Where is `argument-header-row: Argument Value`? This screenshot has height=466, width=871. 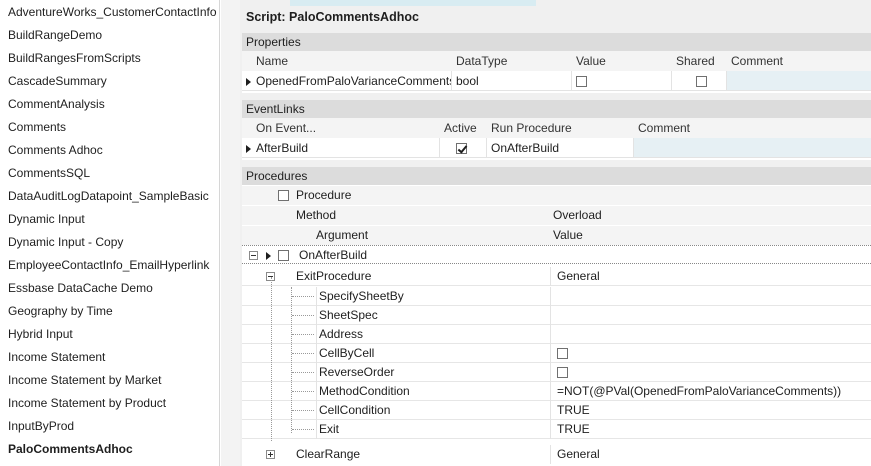 argument-header-row: Argument Value is located at coordinates (556, 235).